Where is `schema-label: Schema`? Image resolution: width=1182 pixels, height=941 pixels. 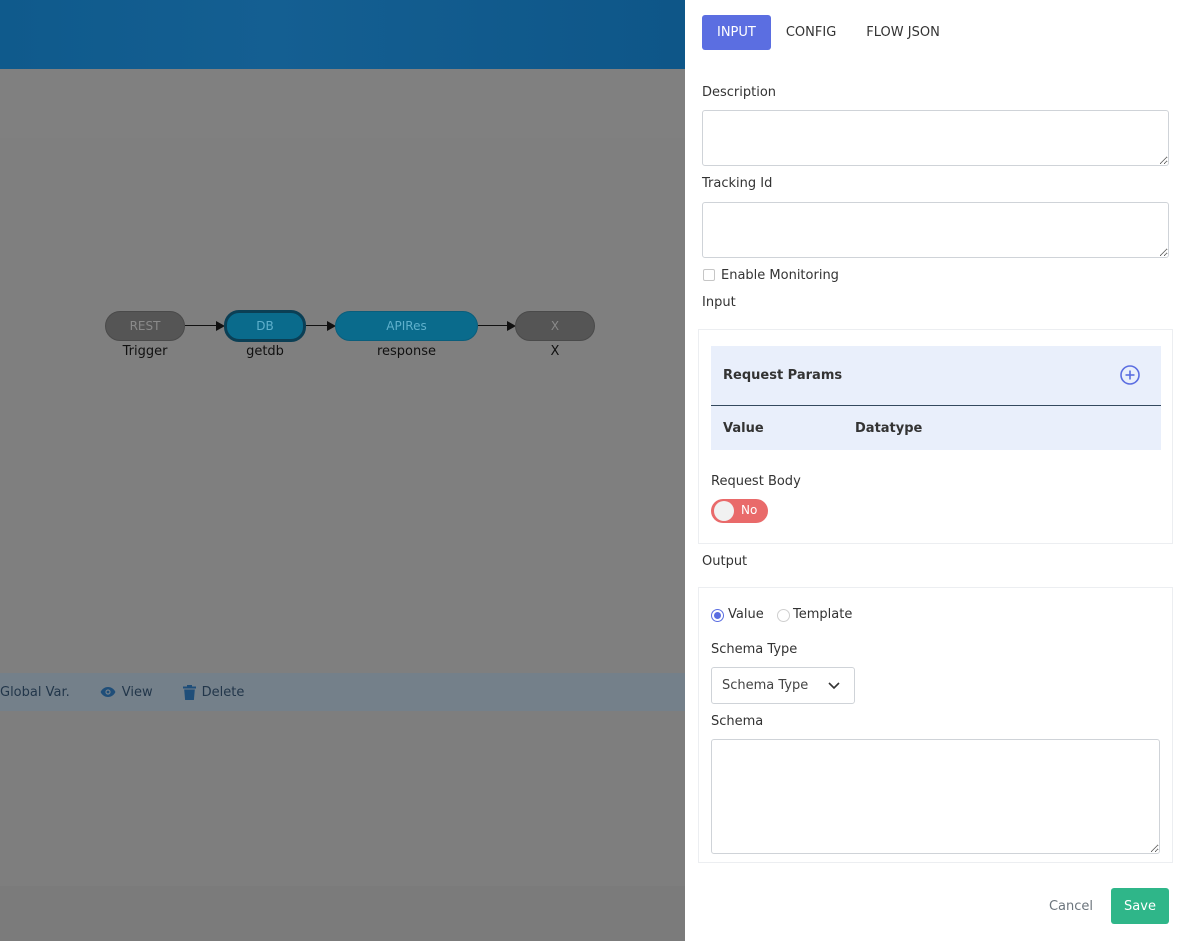 schema-label: Schema is located at coordinates (737, 721).